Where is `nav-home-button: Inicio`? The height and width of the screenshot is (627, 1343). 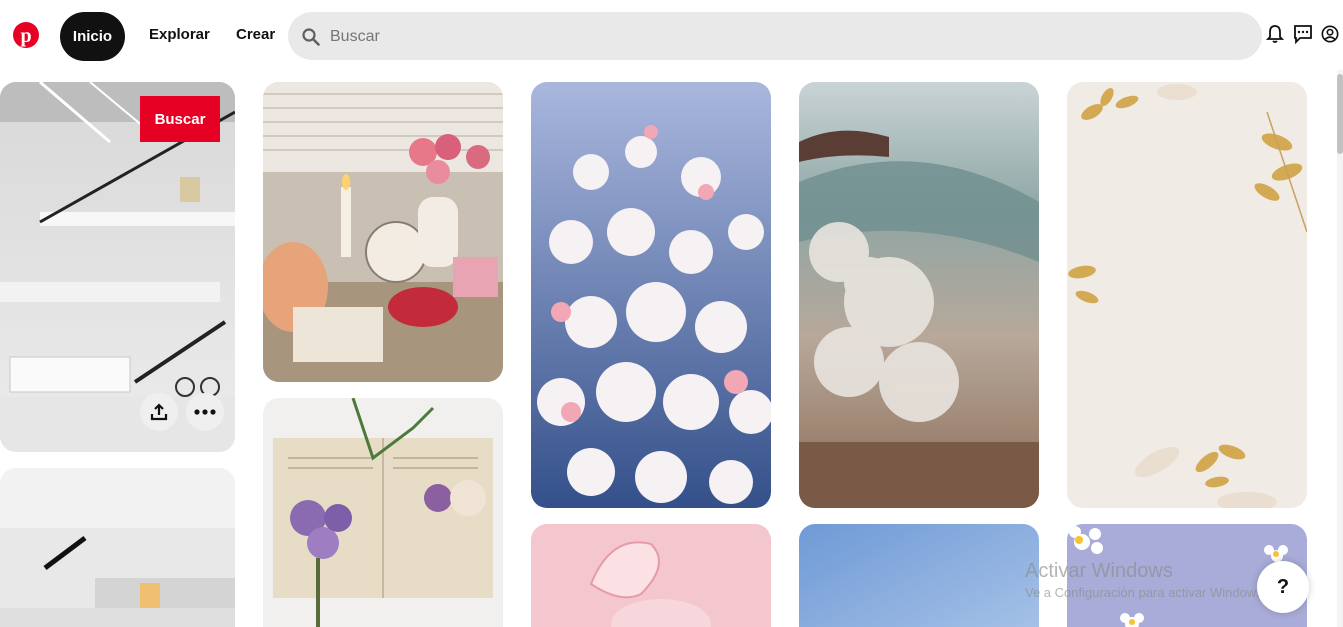
nav-home-button: Inicio is located at coordinates (92, 36).